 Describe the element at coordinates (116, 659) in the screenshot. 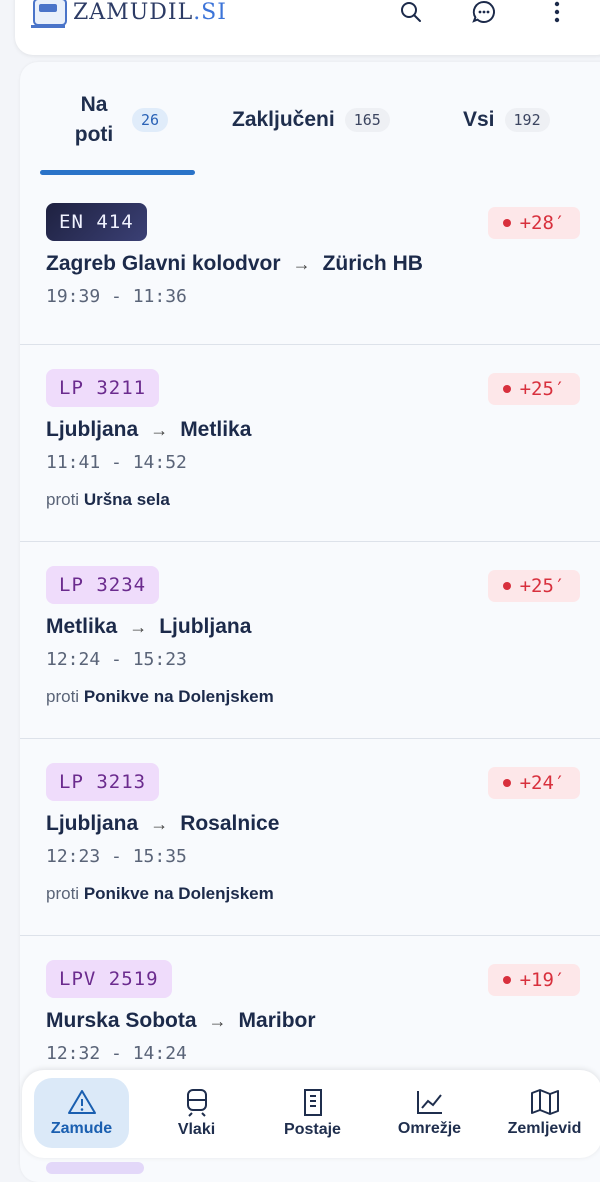

I see `schedule-times: 12:24 - 15:23` at that location.